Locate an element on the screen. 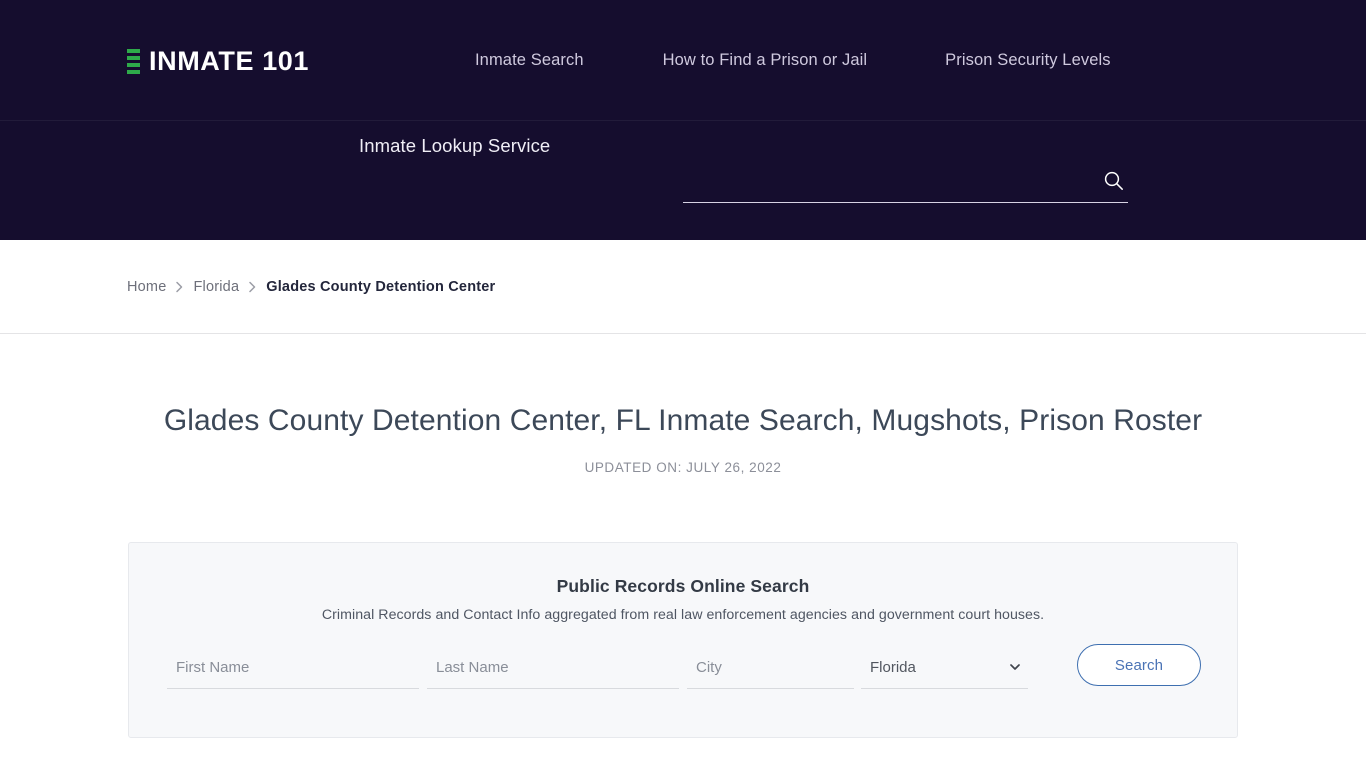  nav-item-how-to-find-a-prison-or-jail: How to Find a Prison or Jail is located at coordinates (765, 60).